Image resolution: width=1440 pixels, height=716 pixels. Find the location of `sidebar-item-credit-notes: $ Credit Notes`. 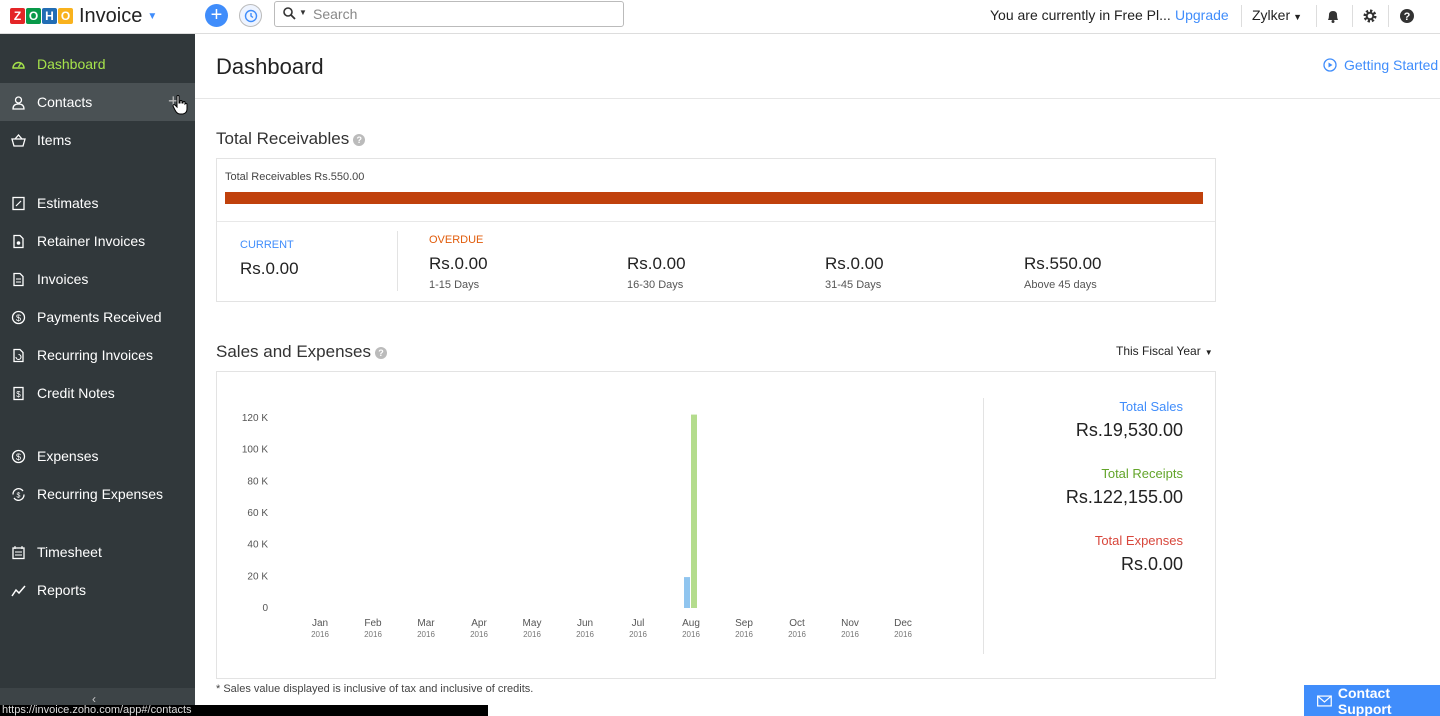

sidebar-item-credit-notes: $ Credit Notes is located at coordinates (97, 393).